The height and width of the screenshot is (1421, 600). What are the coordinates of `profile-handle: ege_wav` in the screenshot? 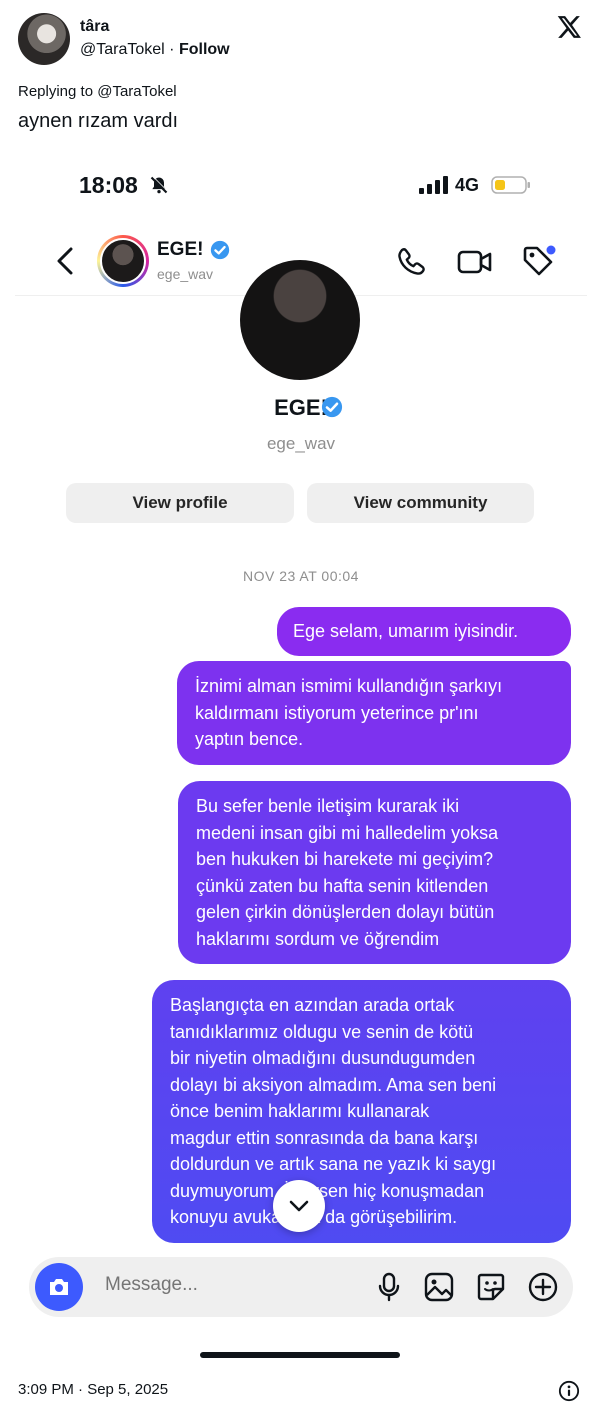 It's located at (301, 443).